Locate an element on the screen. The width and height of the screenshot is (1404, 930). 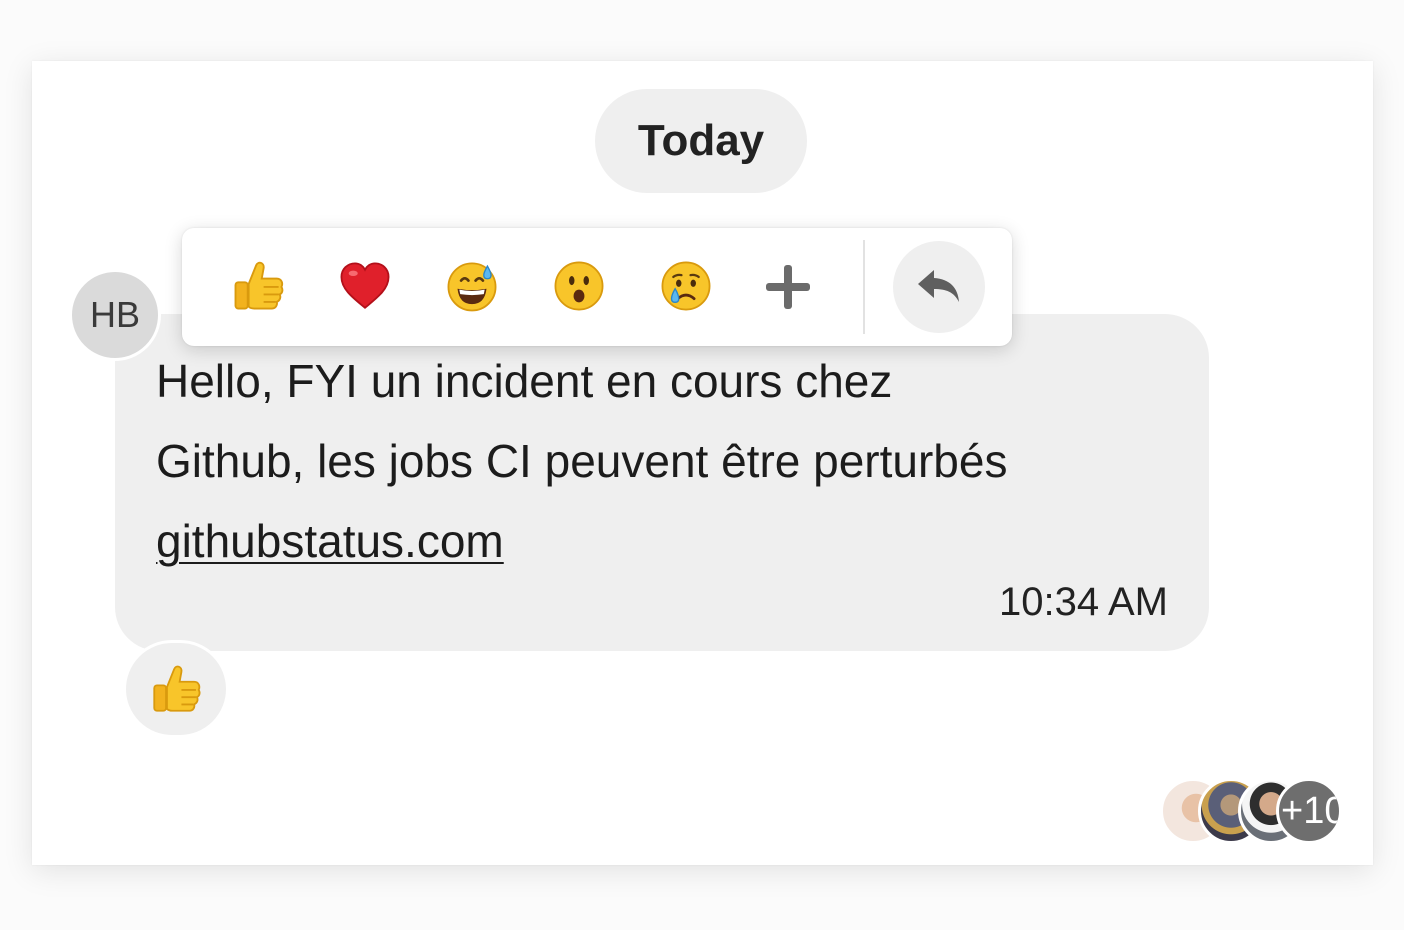
reply-button is located at coordinates (939, 287).